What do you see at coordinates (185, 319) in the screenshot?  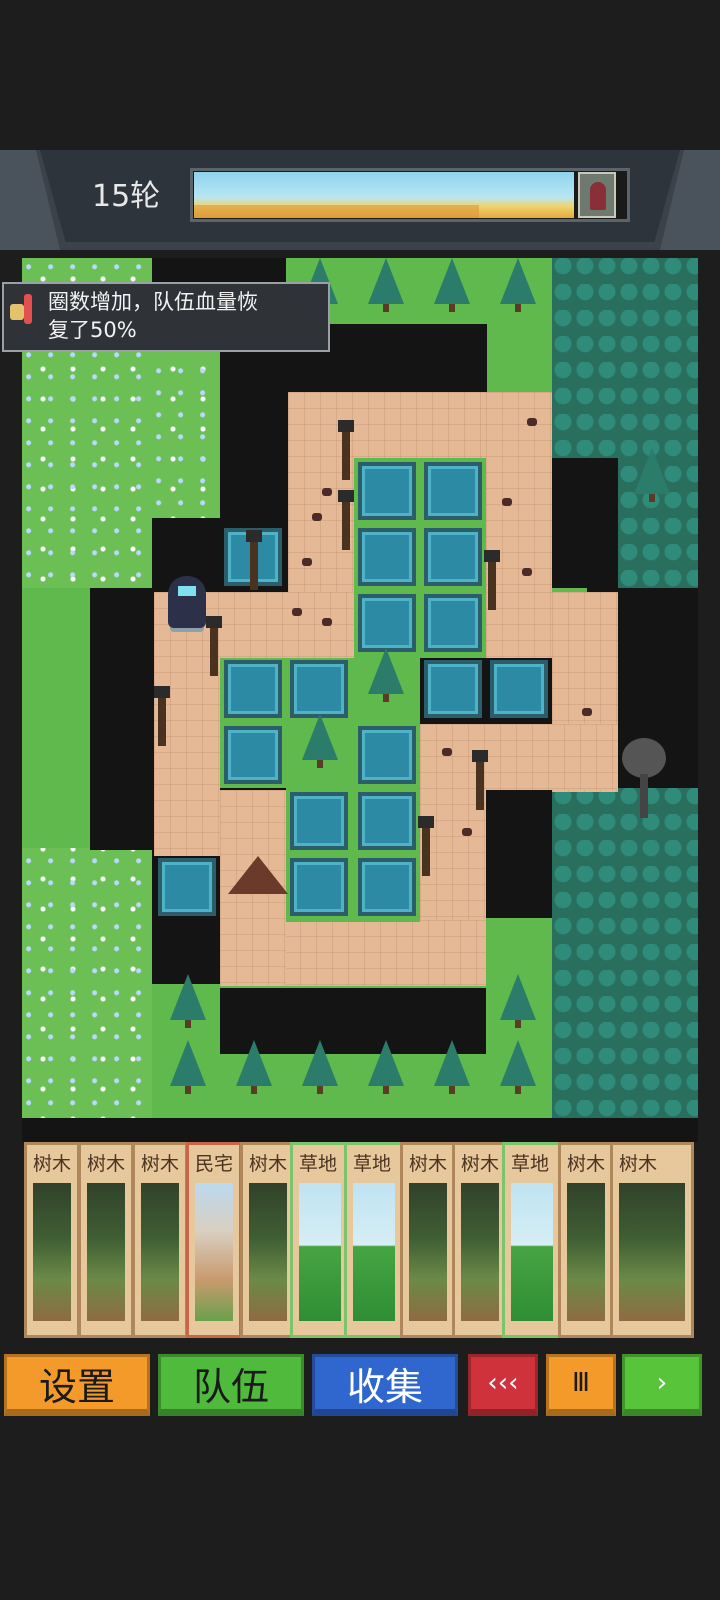 I see `toast-message: 圈数增加，队伍血量恢 复了50%` at bounding box center [185, 319].